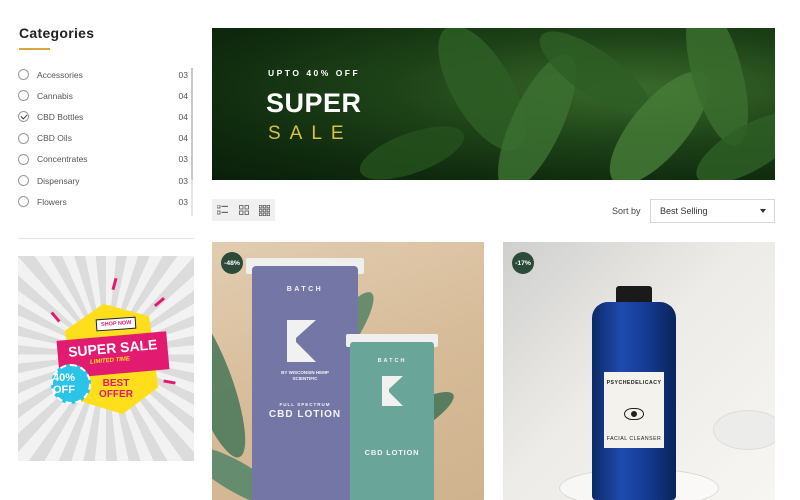  I want to click on grid-2-view-button, so click(243, 210).